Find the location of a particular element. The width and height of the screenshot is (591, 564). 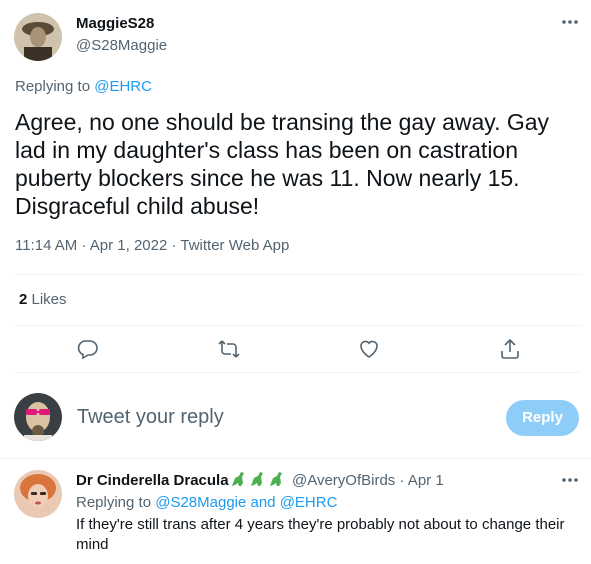

tweet-meta: 11:14 AM · Apr 1, 2022 · Twitter Web App is located at coordinates (152, 245).